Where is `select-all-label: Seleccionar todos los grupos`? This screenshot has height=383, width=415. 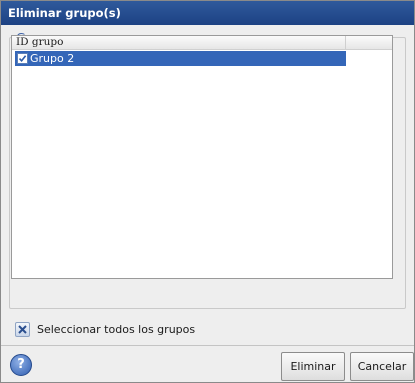 select-all-label: Seleccionar todos los grupos is located at coordinates (116, 329).